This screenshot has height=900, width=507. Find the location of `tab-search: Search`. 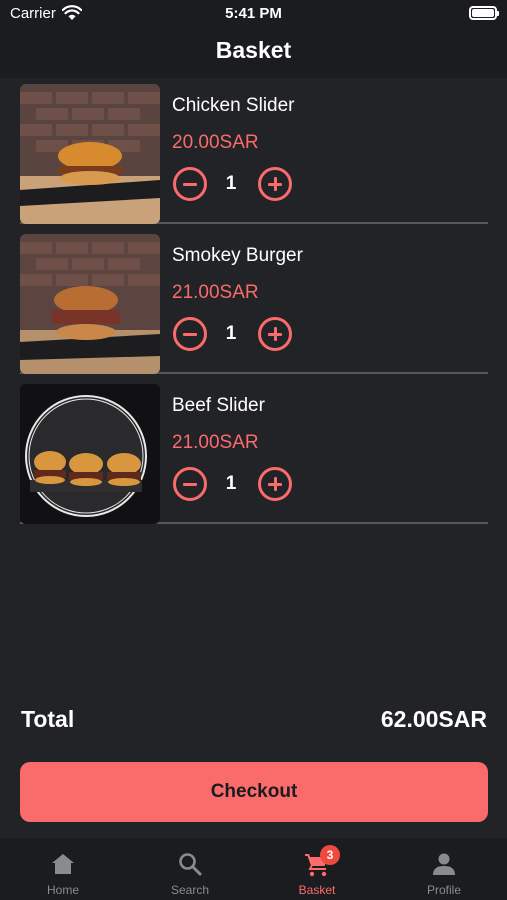

tab-search: Search is located at coordinates (190, 869).